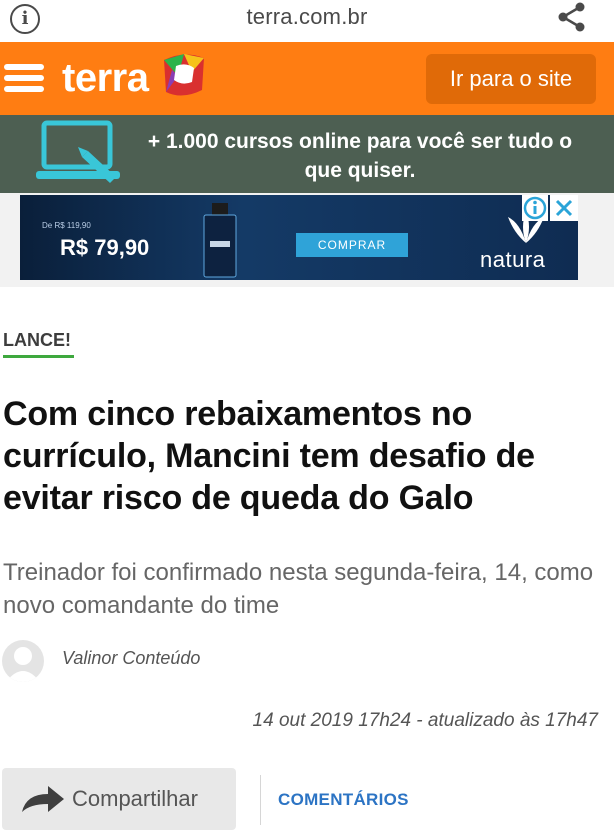 The height and width of the screenshot is (837, 614). I want to click on ad-close-icon, so click(564, 208).